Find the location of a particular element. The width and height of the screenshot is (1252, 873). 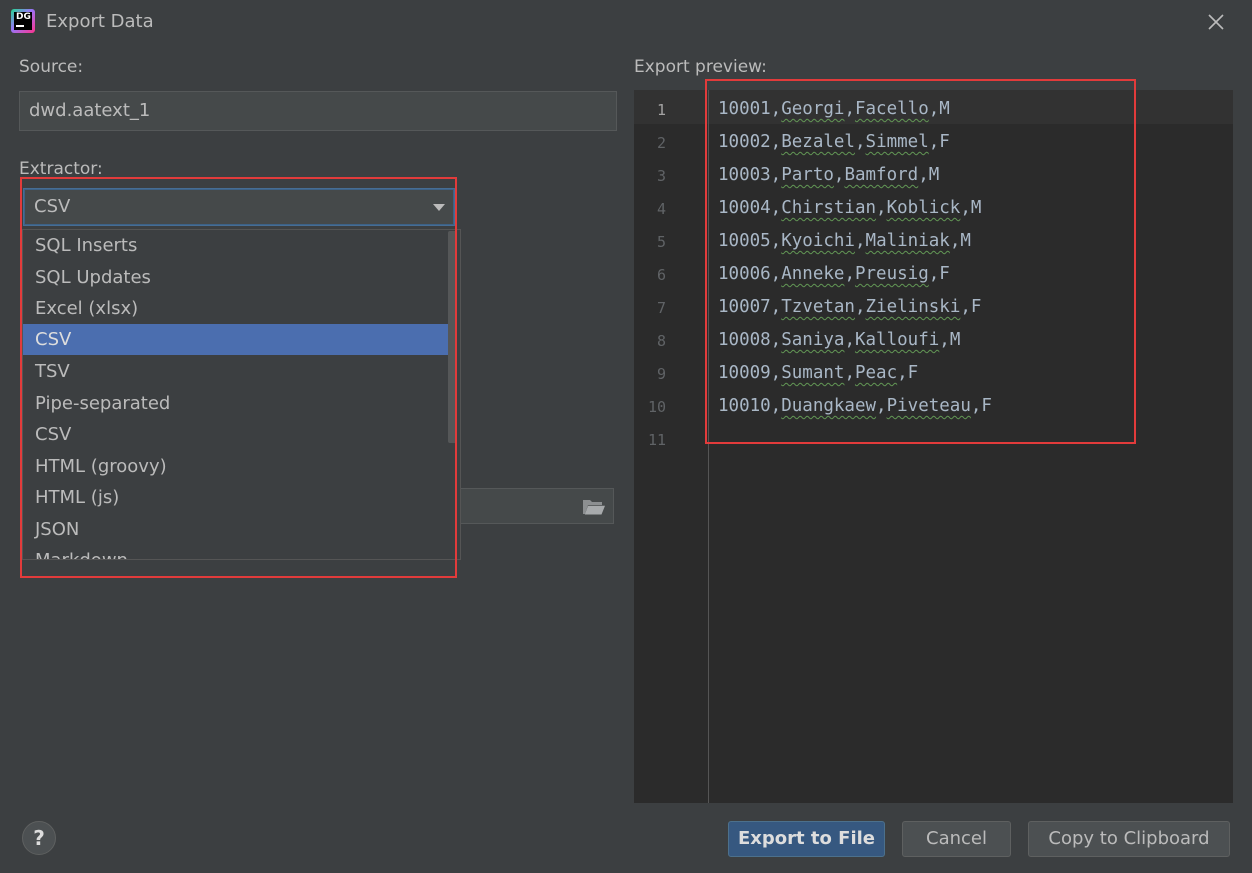

code-token: Parto is located at coordinates (807, 175).